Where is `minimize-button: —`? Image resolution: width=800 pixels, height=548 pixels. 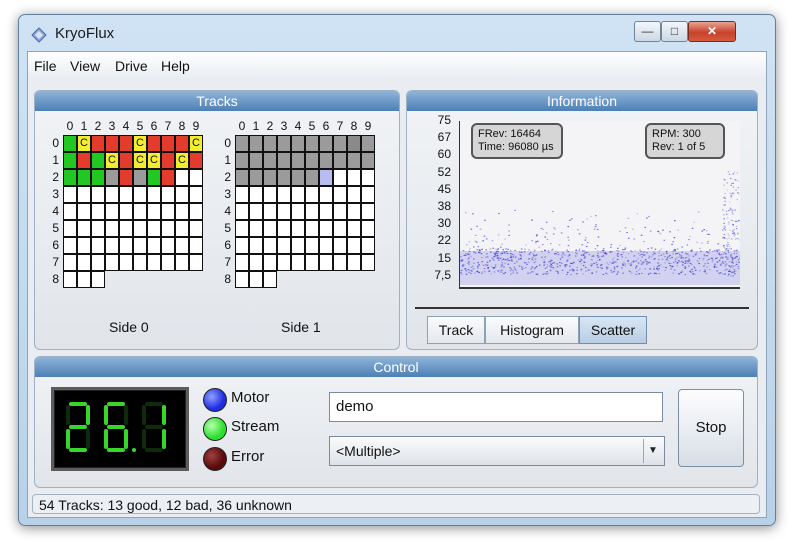 minimize-button: — is located at coordinates (647, 31).